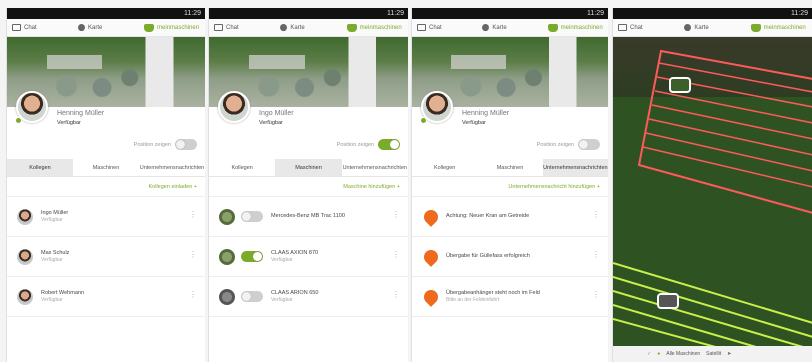  I want to click on add-news-link: Unternehmensnachricht hinzufügen +, so click(510, 187).